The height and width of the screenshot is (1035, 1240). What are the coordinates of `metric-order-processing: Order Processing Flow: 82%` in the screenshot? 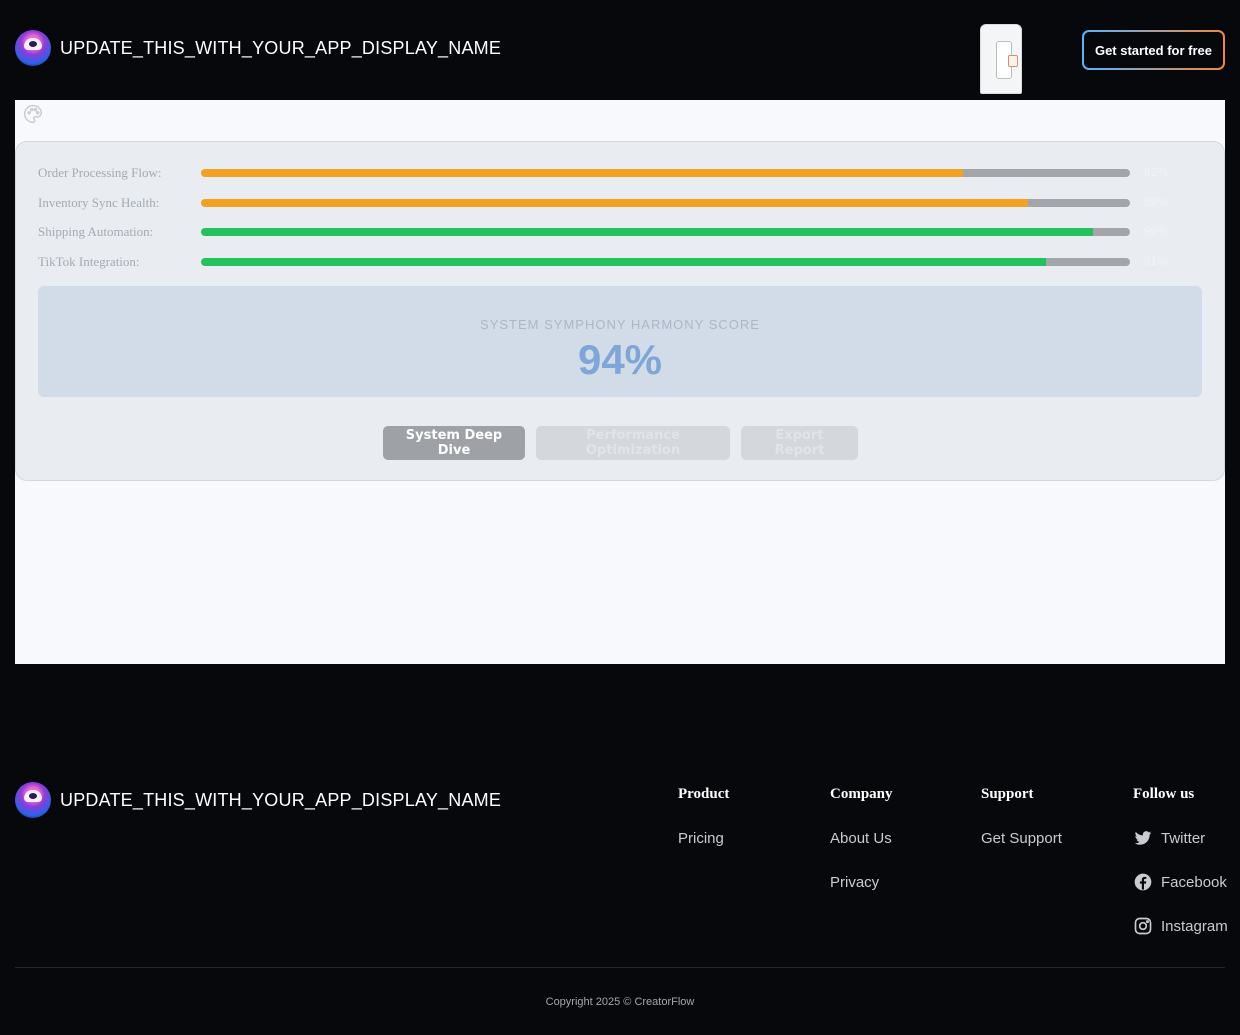 It's located at (618, 173).